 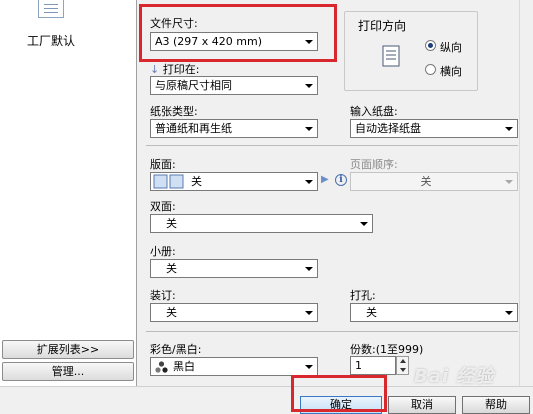 I want to click on binding-value: 关, so click(x=171, y=312).